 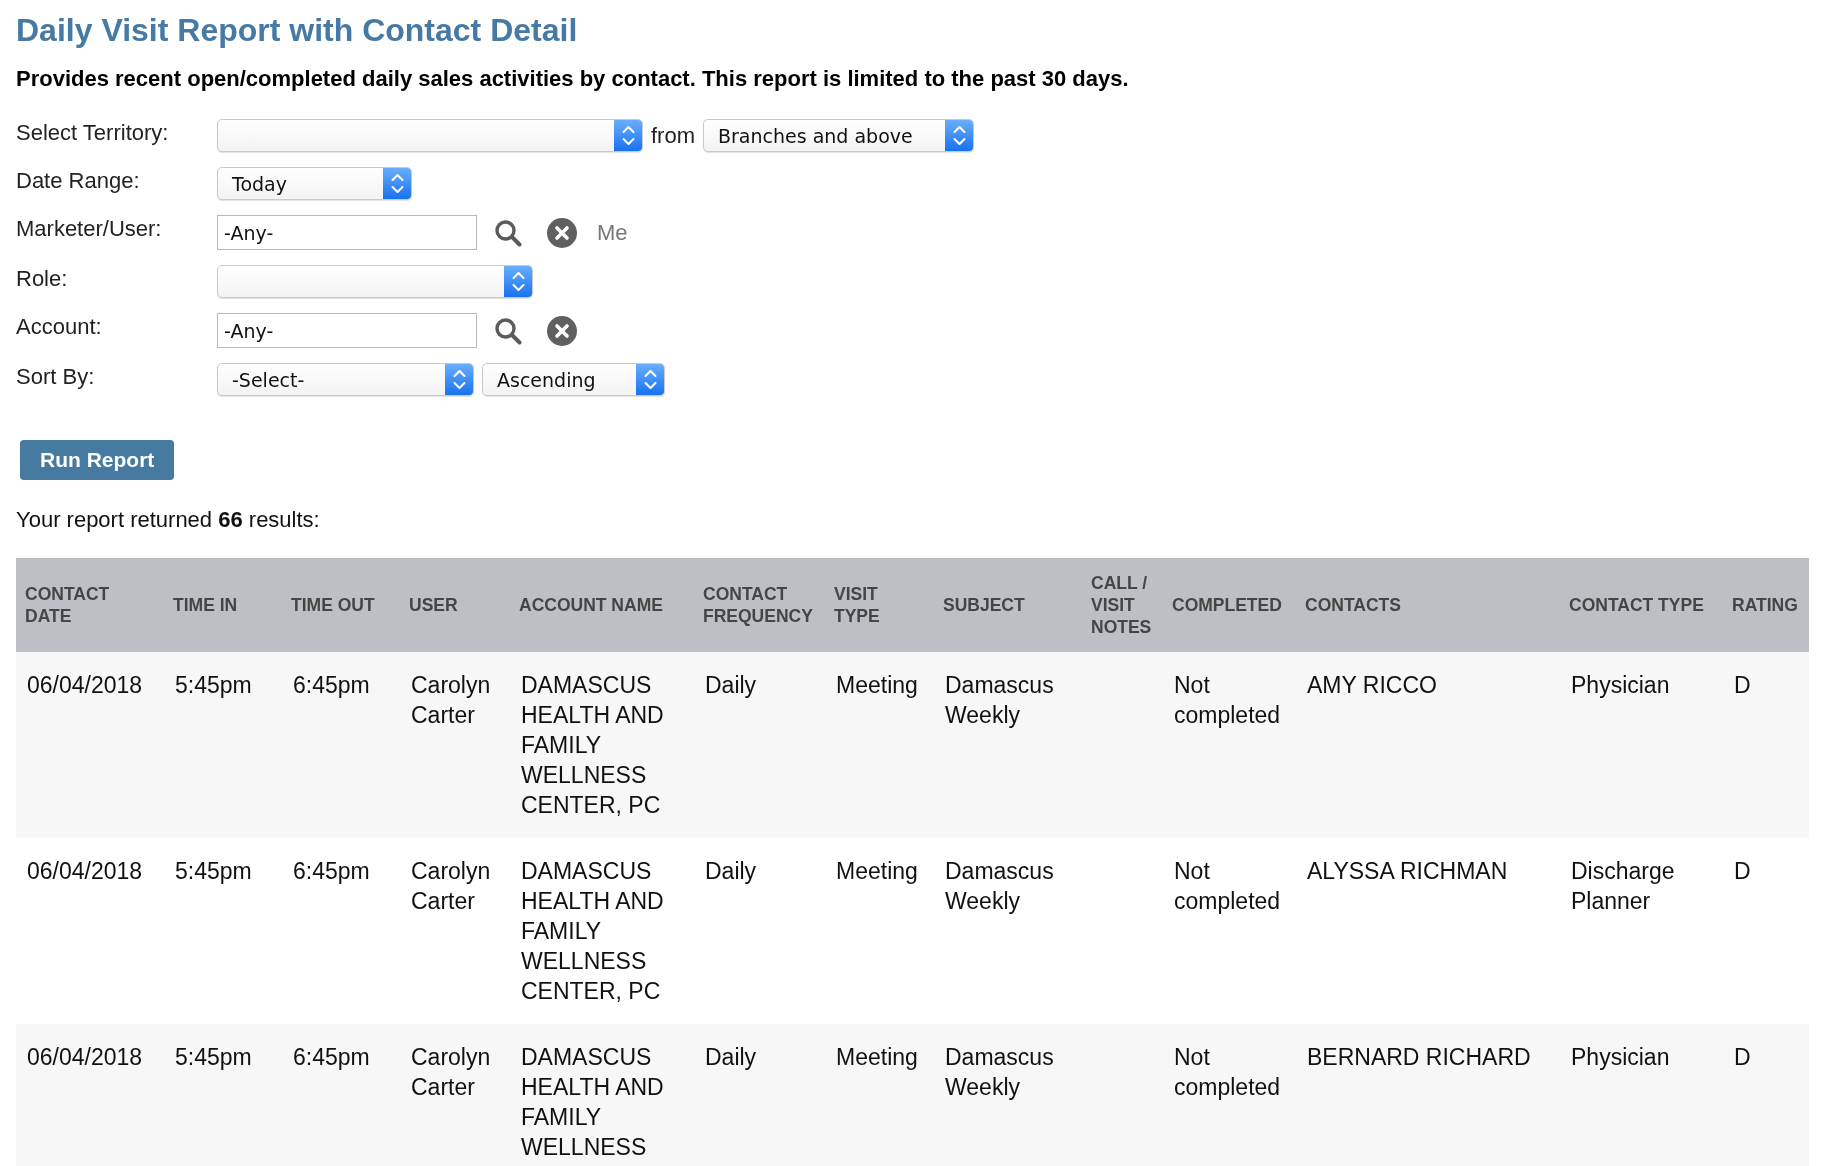 What do you see at coordinates (1641, 931) in the screenshot?
I see `table-cell: Discharge Planner` at bounding box center [1641, 931].